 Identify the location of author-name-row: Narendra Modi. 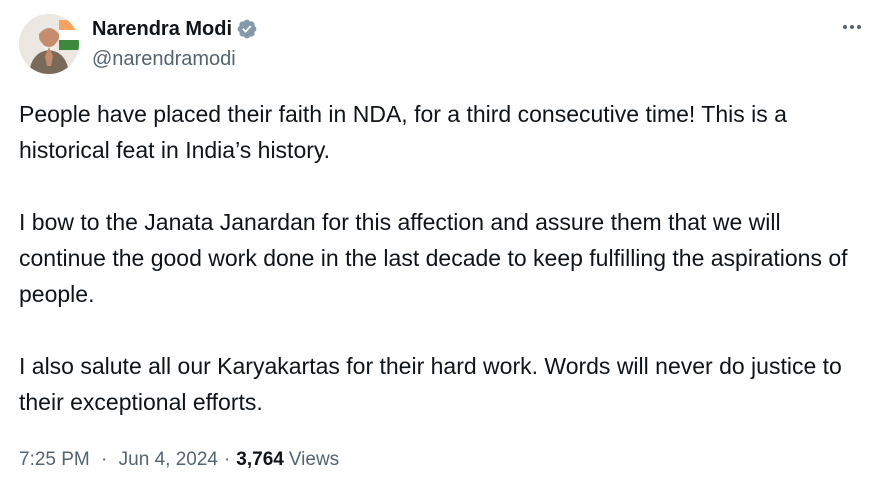
(175, 29).